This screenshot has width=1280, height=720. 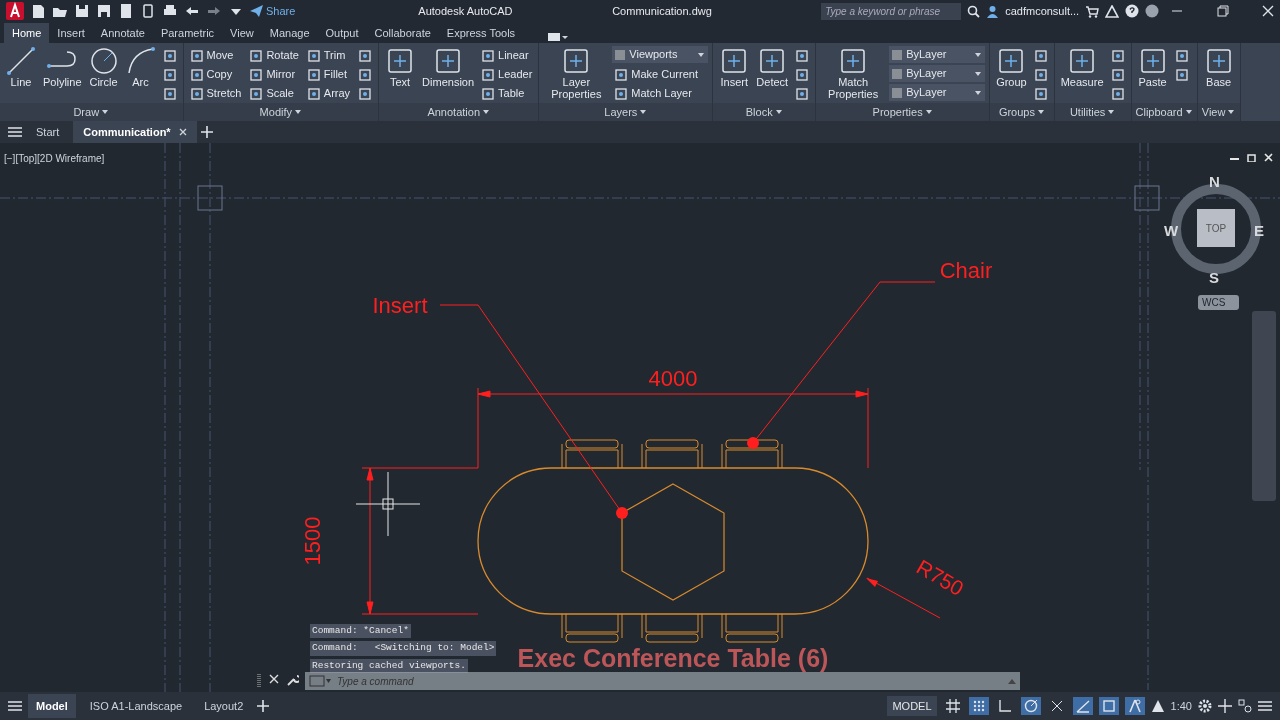 I want to click on phone-icon, so click(x=148, y=11).